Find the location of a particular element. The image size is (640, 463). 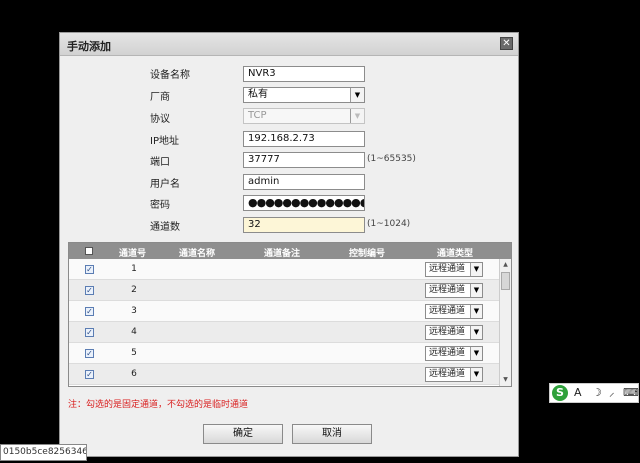

protocol-select: TCP ▼ is located at coordinates (304, 116).